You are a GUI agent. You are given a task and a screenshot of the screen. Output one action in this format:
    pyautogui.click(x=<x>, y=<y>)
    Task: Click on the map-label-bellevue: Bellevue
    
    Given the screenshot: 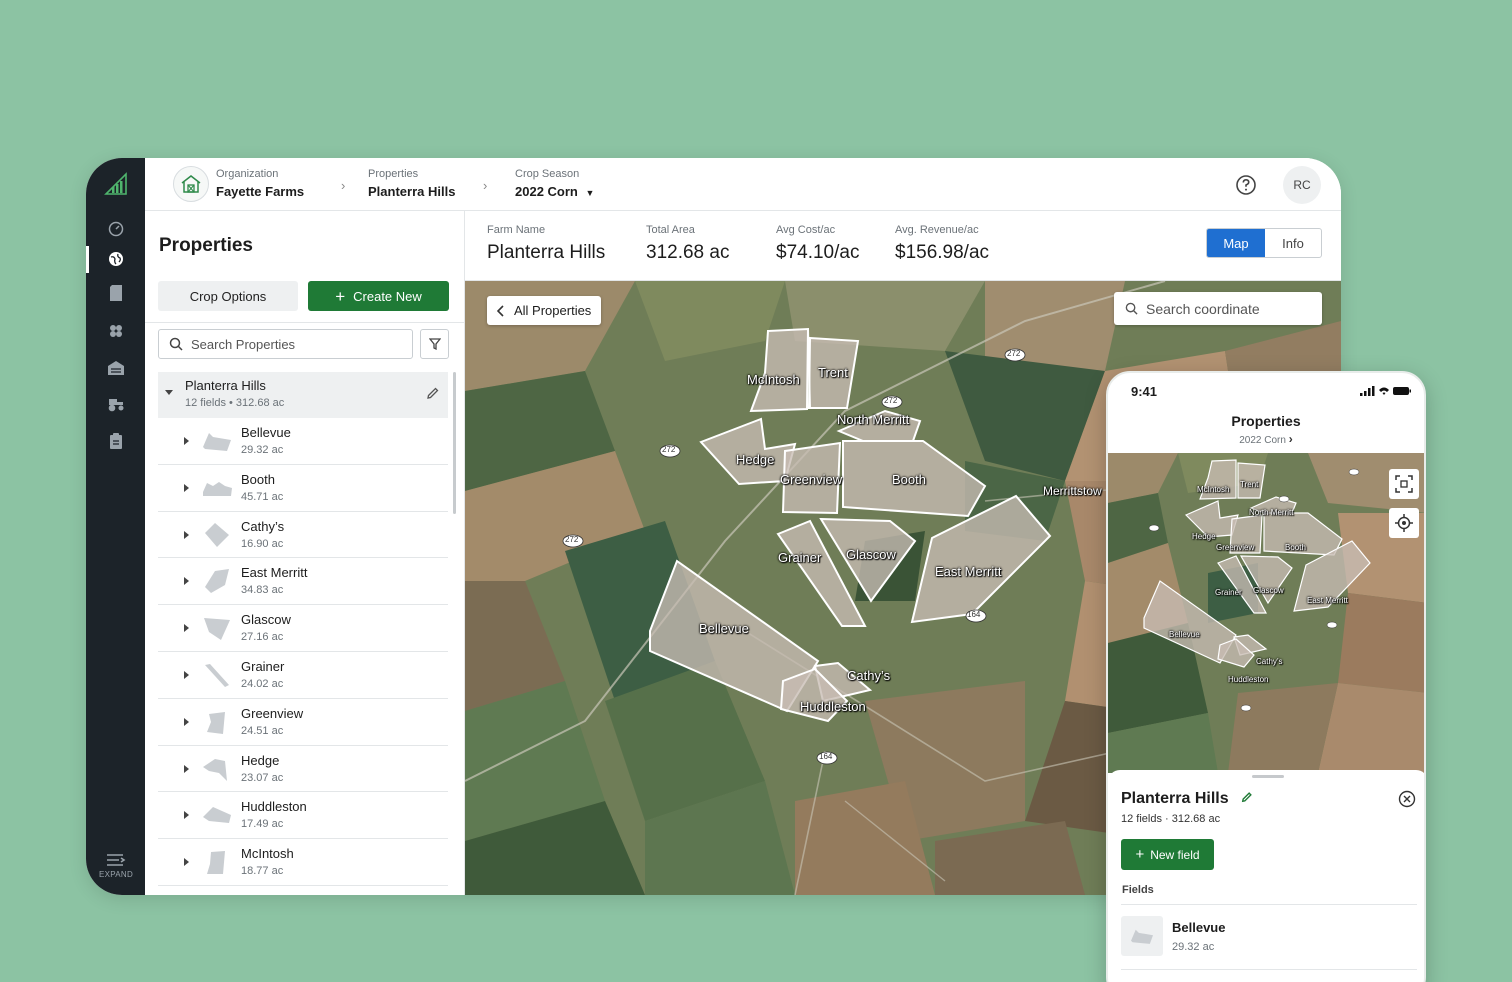 What is the action you would take?
    pyautogui.click(x=724, y=628)
    